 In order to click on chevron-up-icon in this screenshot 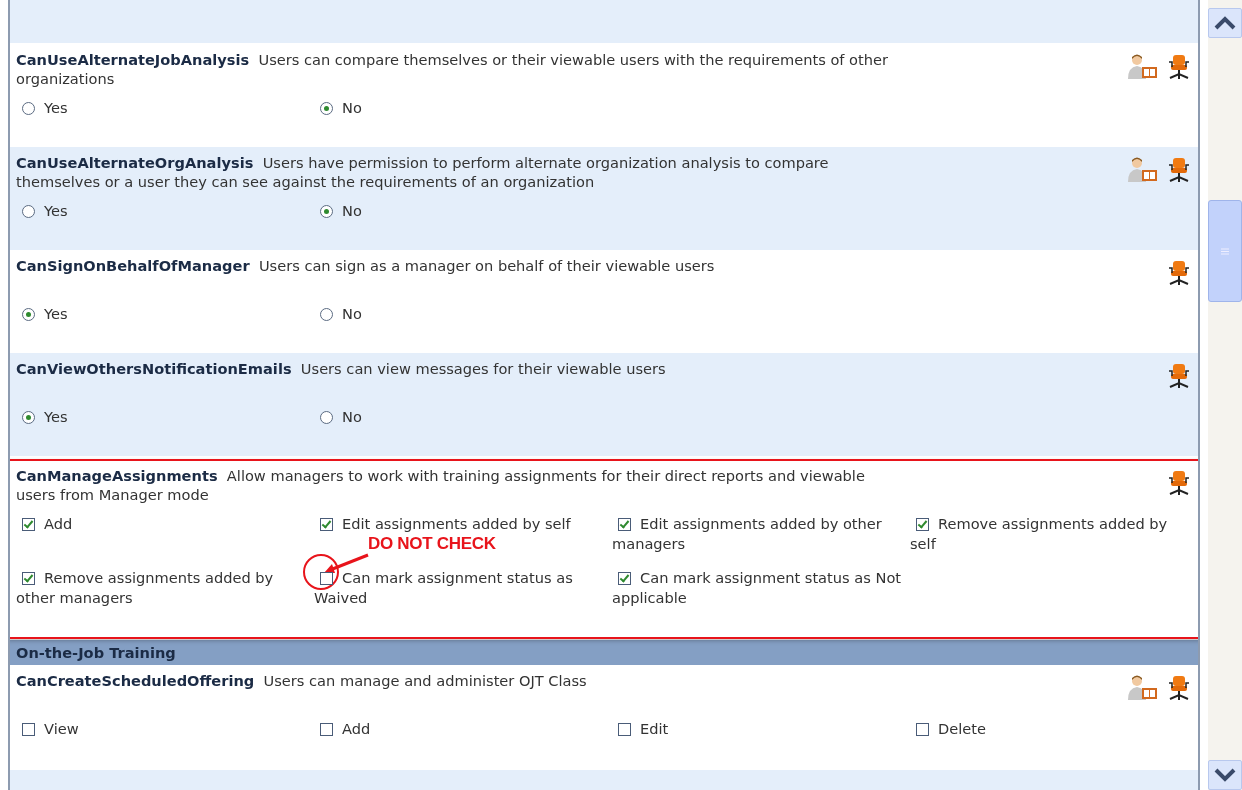, I will do `click(1225, 23)`.